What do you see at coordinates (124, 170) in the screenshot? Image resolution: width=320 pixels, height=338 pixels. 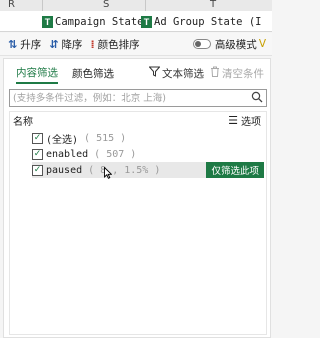 I see `item-count: ( 8 , 1.5% )` at bounding box center [124, 170].